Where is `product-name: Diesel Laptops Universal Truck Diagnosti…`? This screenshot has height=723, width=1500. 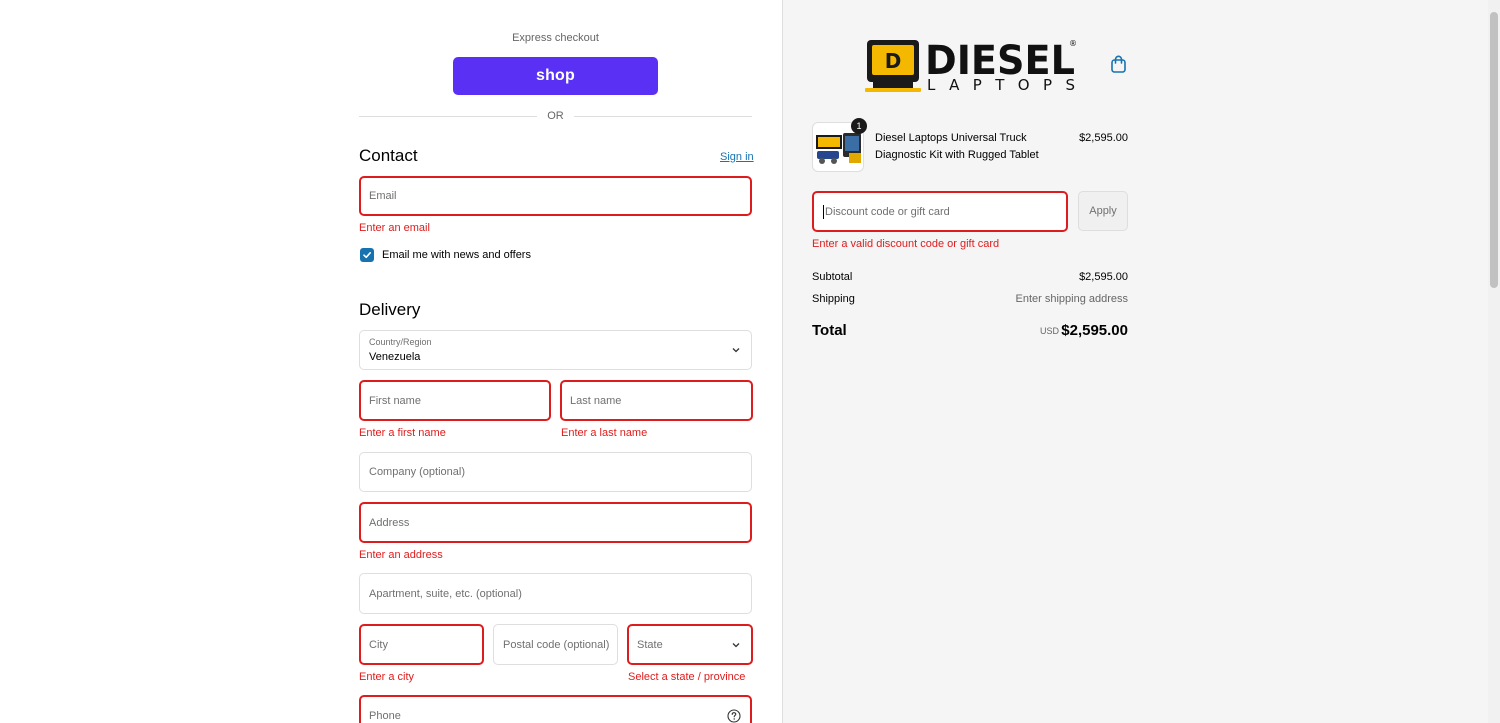 product-name: Diesel Laptops Universal Truck Diagnosti… is located at coordinates (957, 146).